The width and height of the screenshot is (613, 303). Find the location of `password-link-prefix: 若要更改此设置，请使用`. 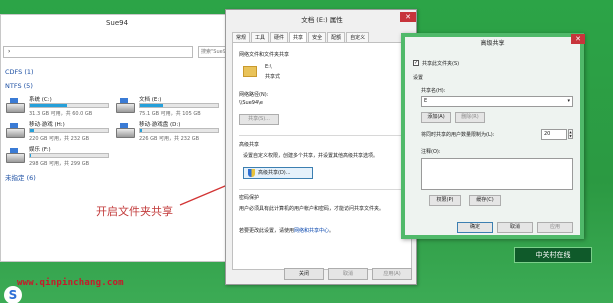

password-link-prefix: 若要更改此设置，请使用 is located at coordinates (267, 231).